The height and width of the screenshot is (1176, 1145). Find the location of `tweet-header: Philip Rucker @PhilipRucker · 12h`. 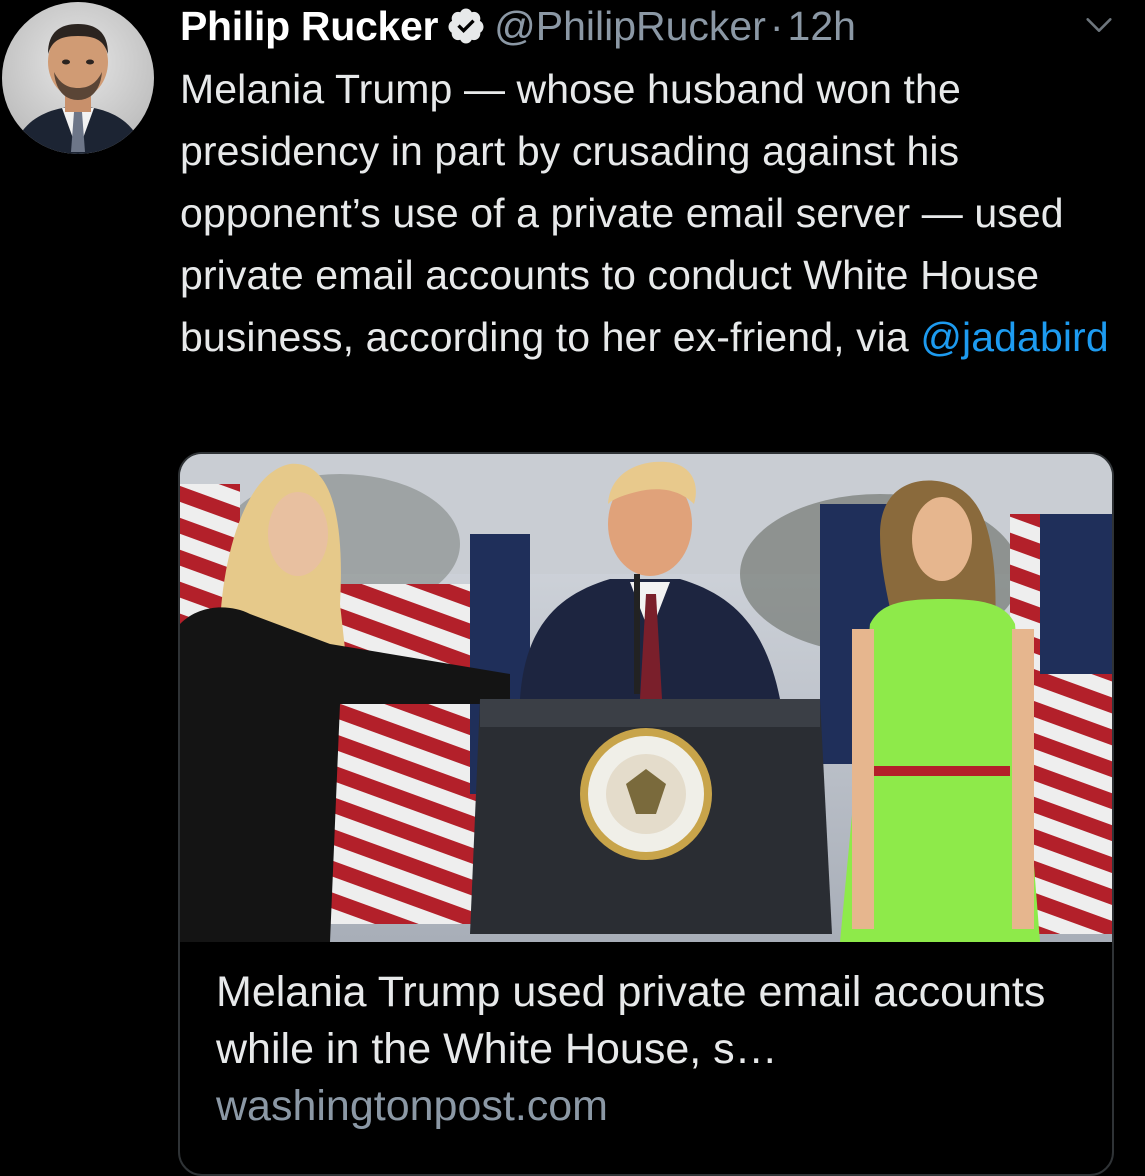

tweet-header: Philip Rucker @PhilipRucker · 12h is located at coordinates (518, 26).